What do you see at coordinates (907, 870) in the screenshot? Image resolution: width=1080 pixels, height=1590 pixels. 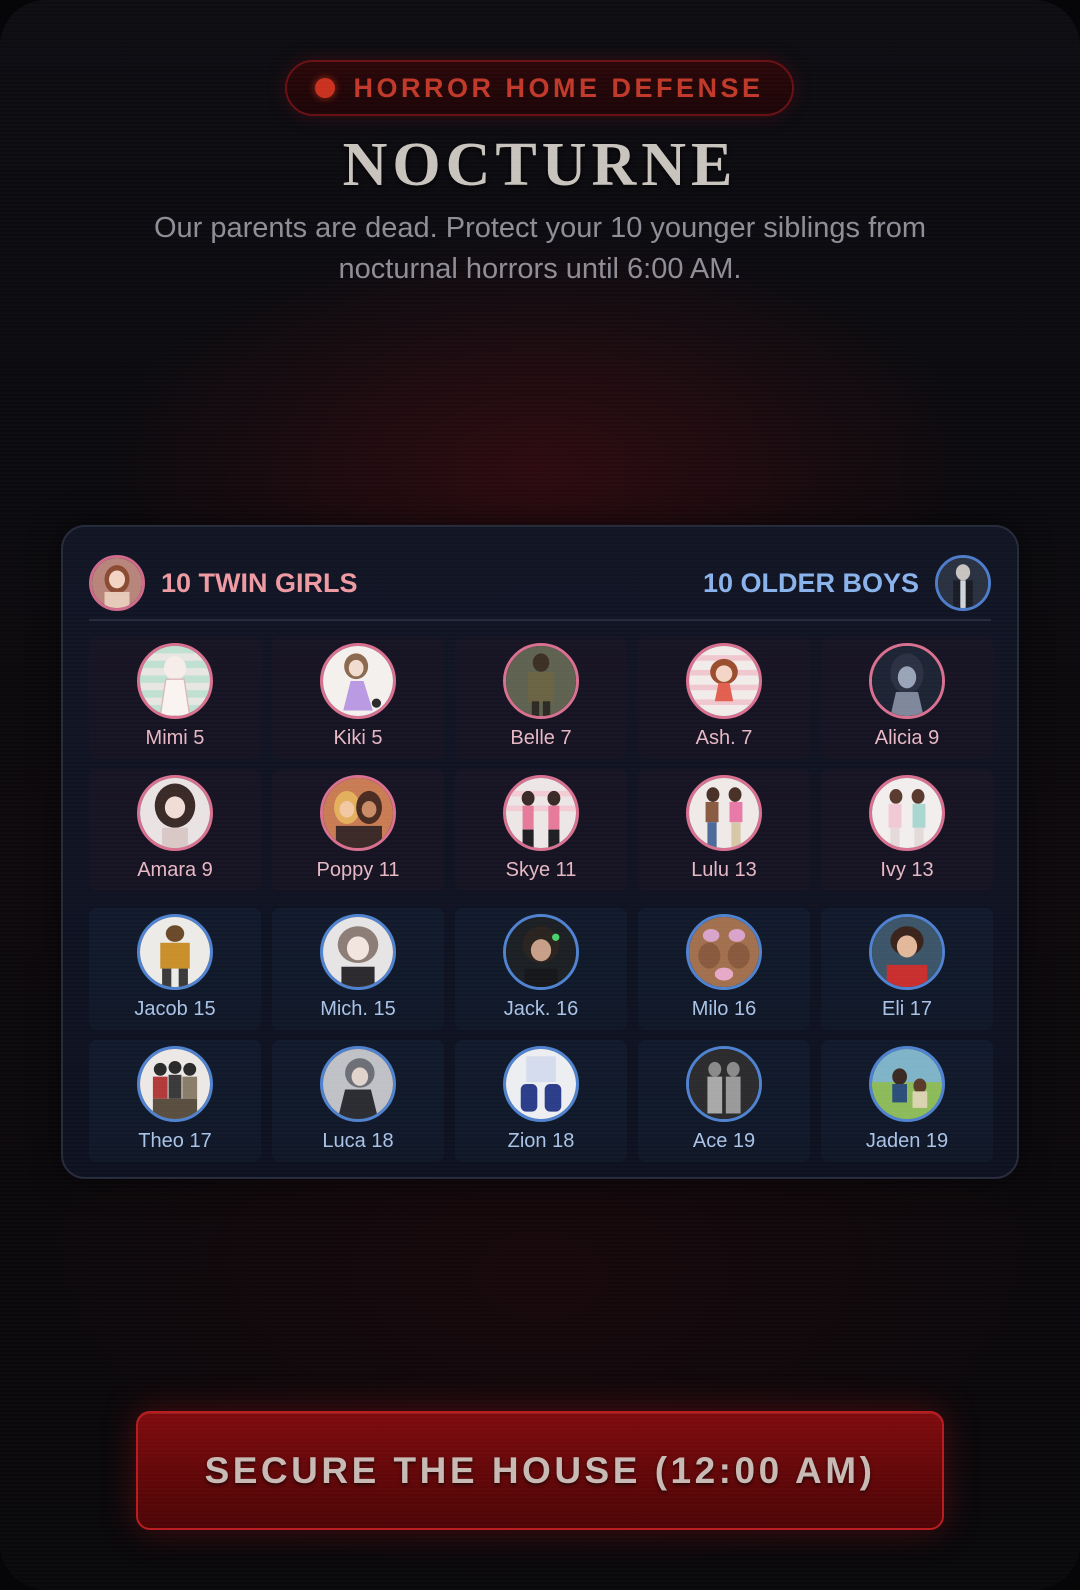 I see `sibling-name: Ivy 13` at bounding box center [907, 870].